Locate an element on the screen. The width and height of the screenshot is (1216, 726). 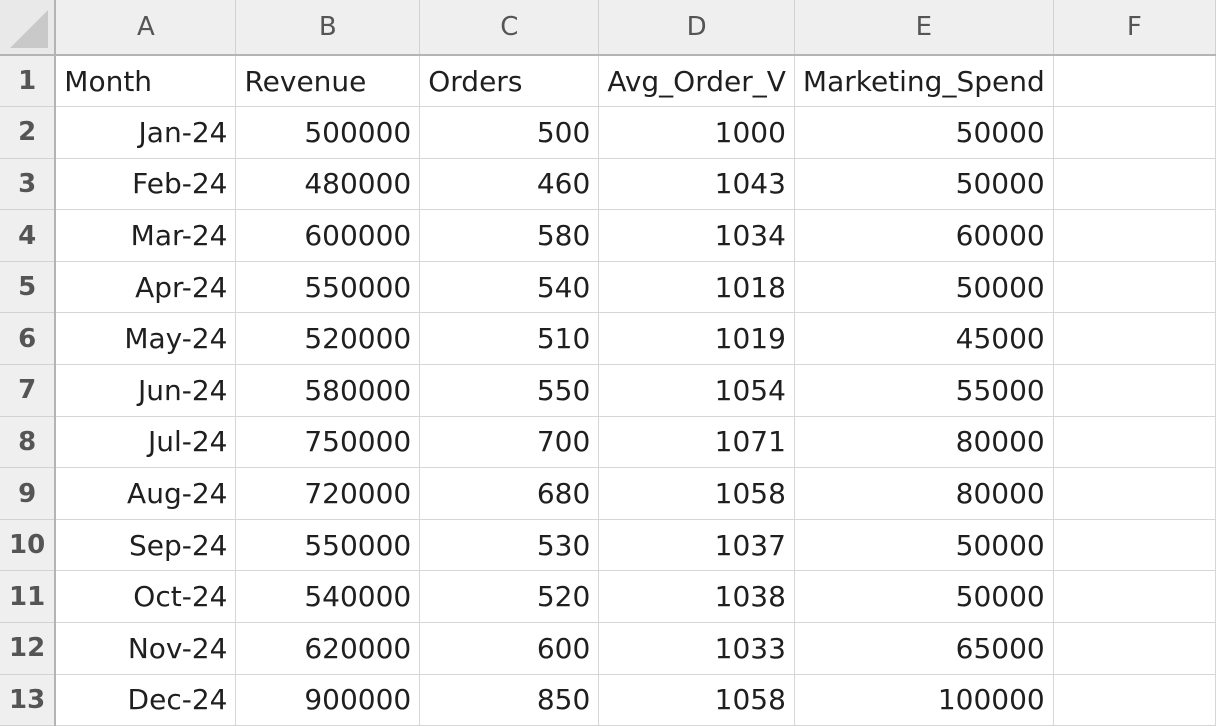
cell-d10: 1037 is located at coordinates (696, 545).